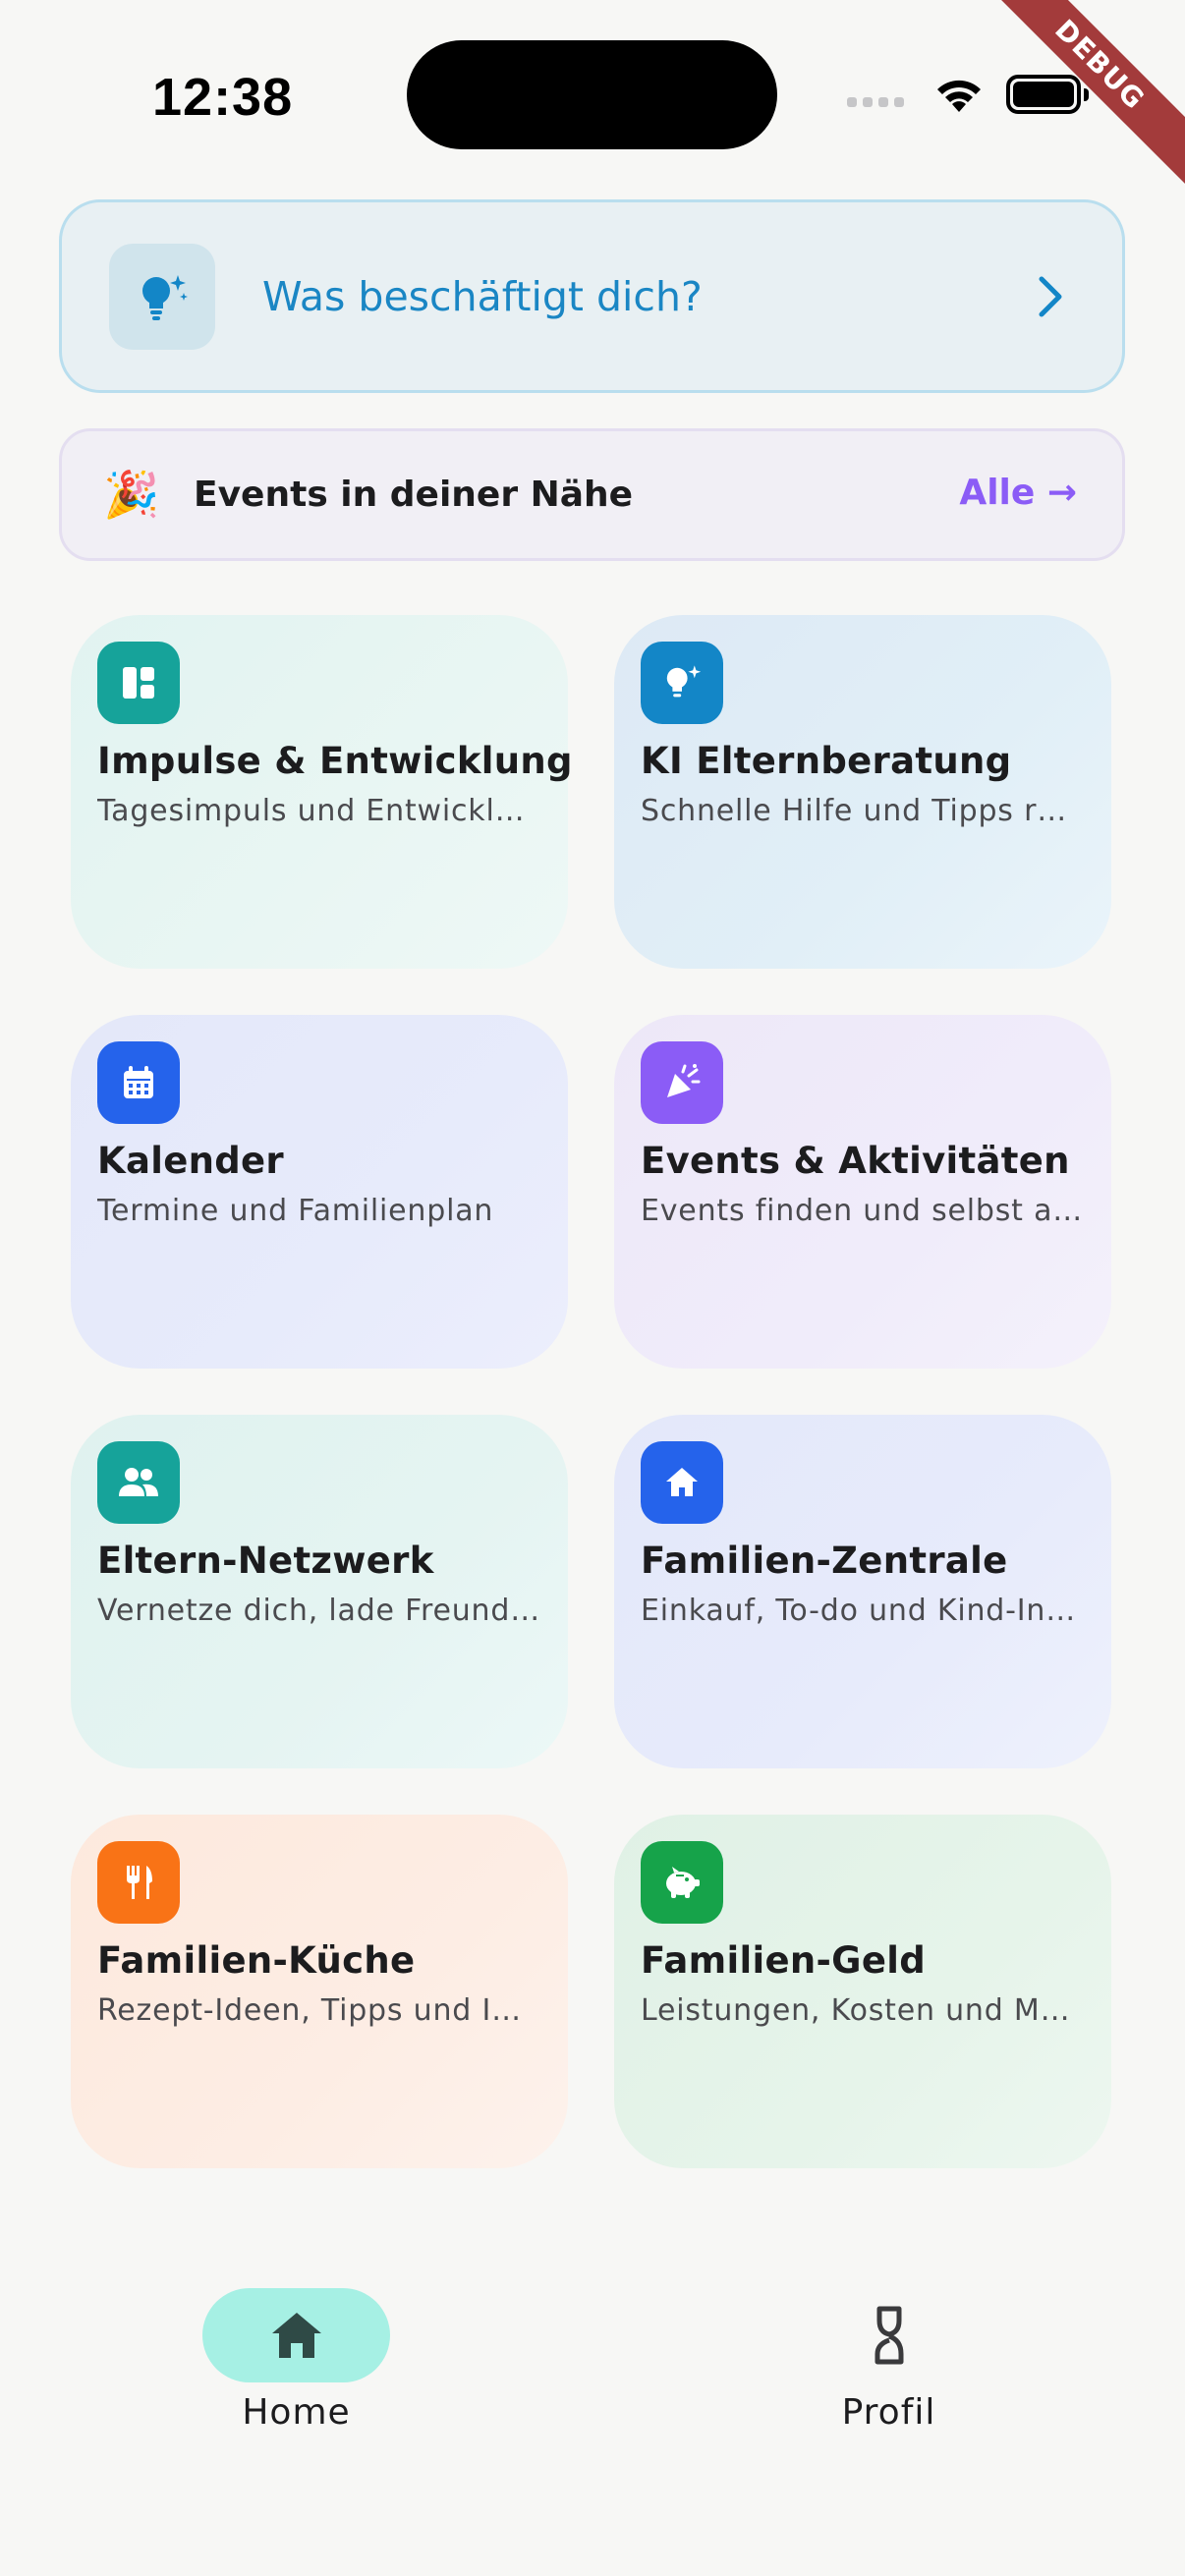 The image size is (1185, 2576). I want to click on ask-icon-box, so click(162, 296).